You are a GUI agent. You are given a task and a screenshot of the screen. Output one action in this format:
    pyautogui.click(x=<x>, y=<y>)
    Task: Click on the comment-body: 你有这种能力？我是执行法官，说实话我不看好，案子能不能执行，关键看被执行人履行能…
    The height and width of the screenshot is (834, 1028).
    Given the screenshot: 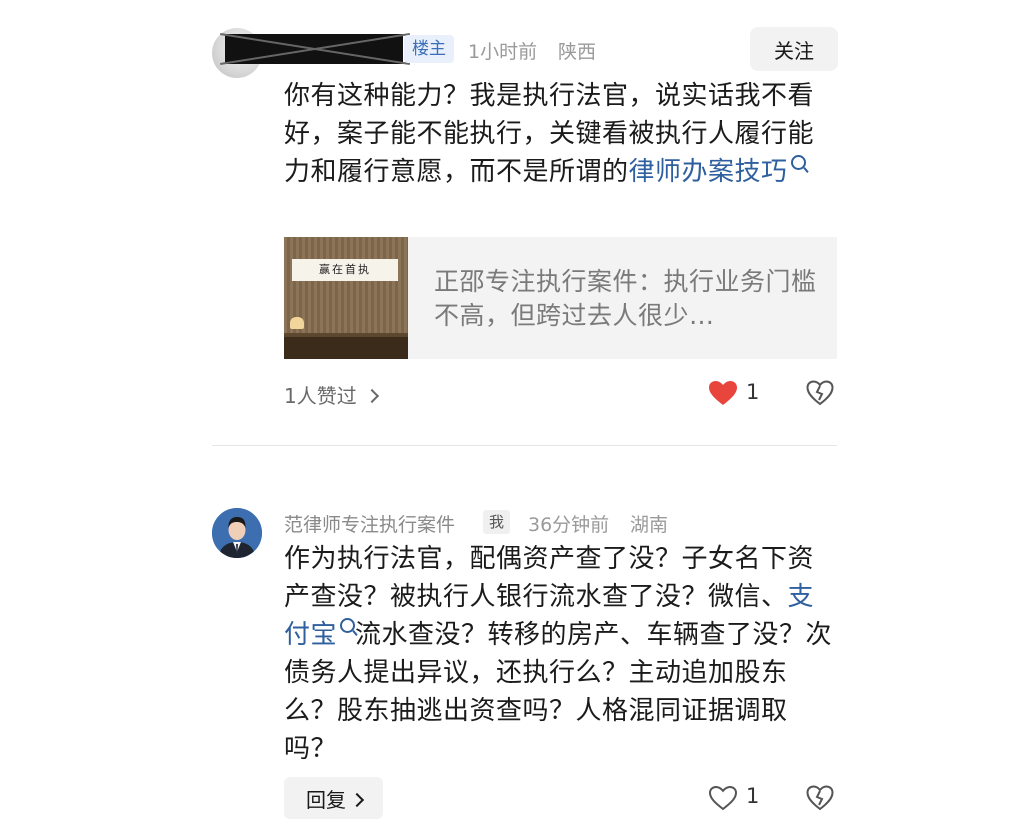 What is the action you would take?
    pyautogui.click(x=559, y=134)
    